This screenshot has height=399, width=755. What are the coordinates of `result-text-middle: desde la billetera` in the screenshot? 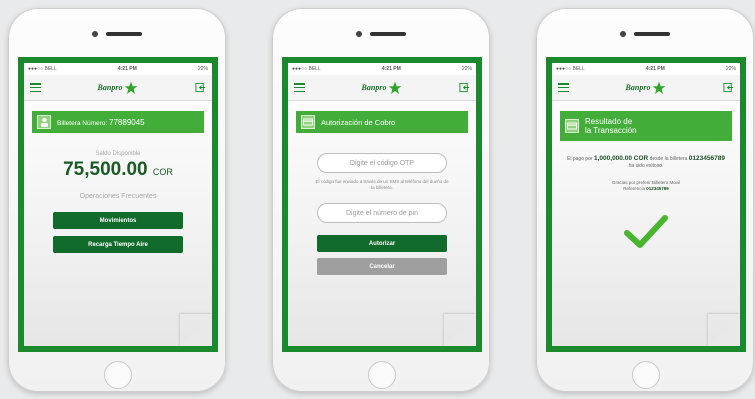 It's located at (668, 159).